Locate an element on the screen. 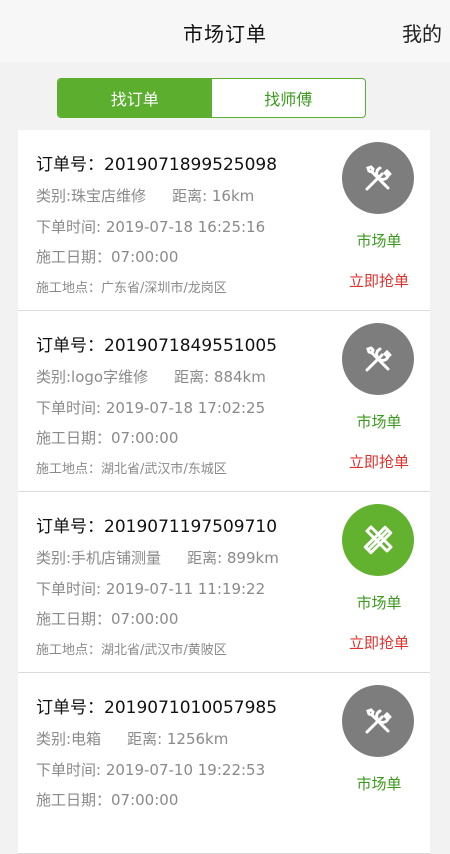 The height and width of the screenshot is (854, 450). order-category: 类别:logo字维修 is located at coordinates (92, 377).